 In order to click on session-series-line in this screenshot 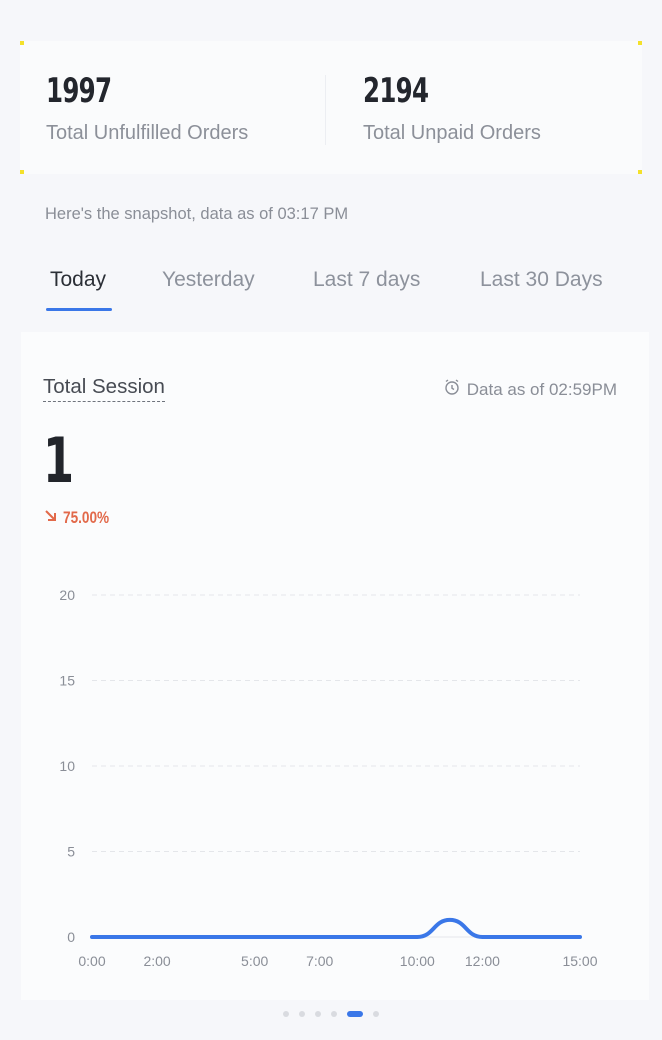, I will do `click(336, 928)`.